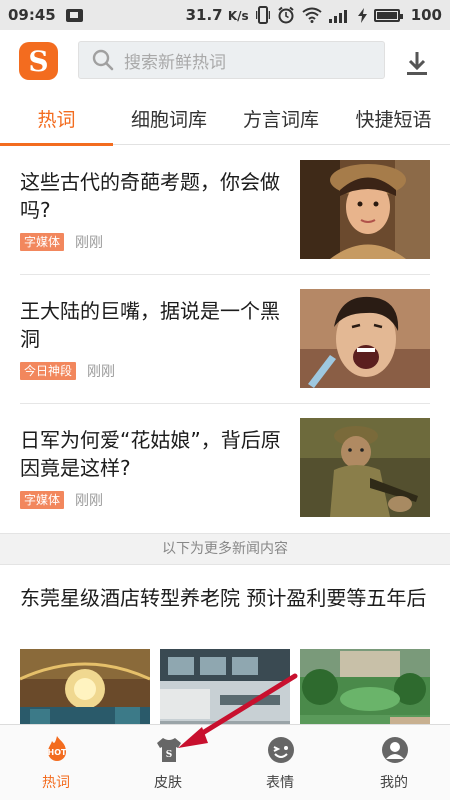 The image size is (450, 800). Describe the element at coordinates (426, 15) in the screenshot. I see `battery-percent: 100` at that location.